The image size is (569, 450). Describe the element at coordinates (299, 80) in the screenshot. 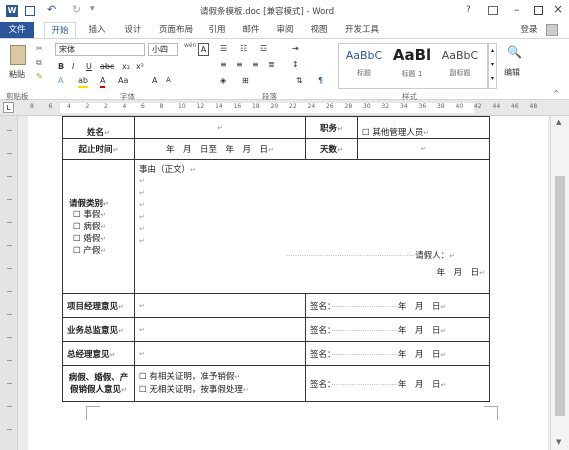

I see `sort-icon: ⇅` at that location.